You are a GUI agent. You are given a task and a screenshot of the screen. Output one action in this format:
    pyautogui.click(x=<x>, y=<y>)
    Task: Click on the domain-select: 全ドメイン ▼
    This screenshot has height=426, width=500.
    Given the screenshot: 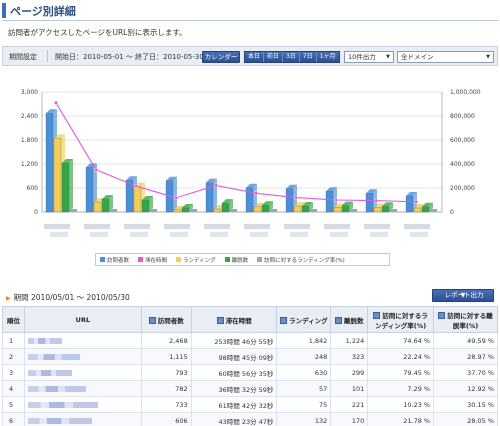 What is the action you would take?
    pyautogui.click(x=445, y=57)
    